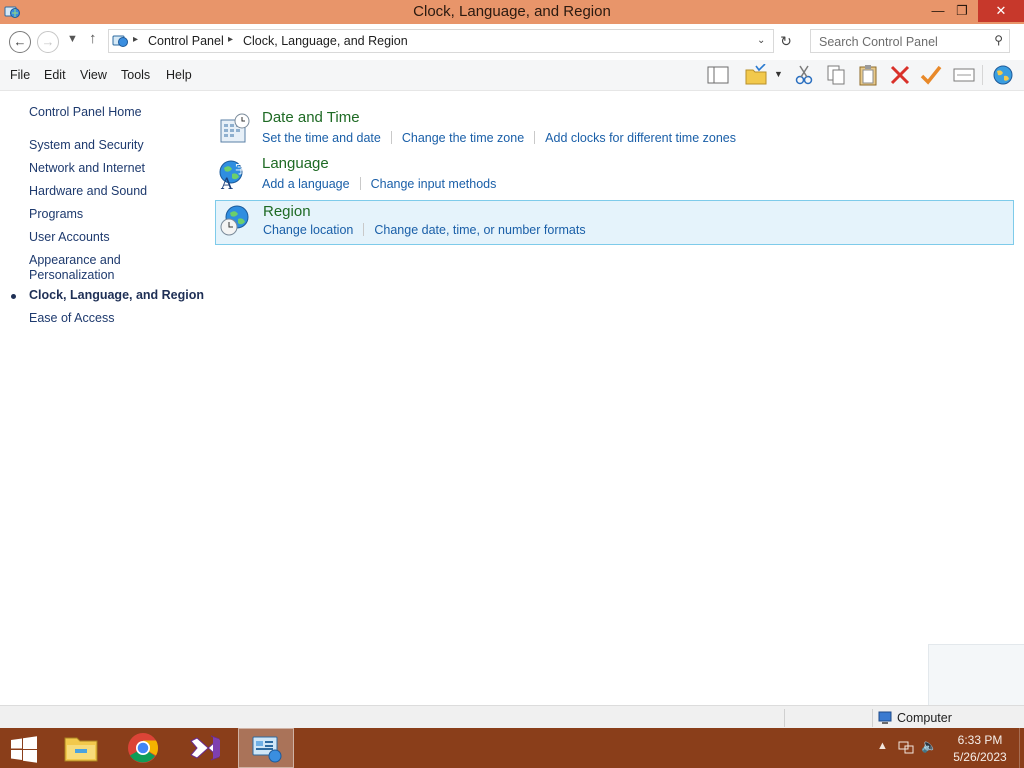 The height and width of the screenshot is (768, 1024). What do you see at coordinates (512, 75) in the screenshot?
I see `menu-bar: File Edit View Tools Help ▼` at bounding box center [512, 75].